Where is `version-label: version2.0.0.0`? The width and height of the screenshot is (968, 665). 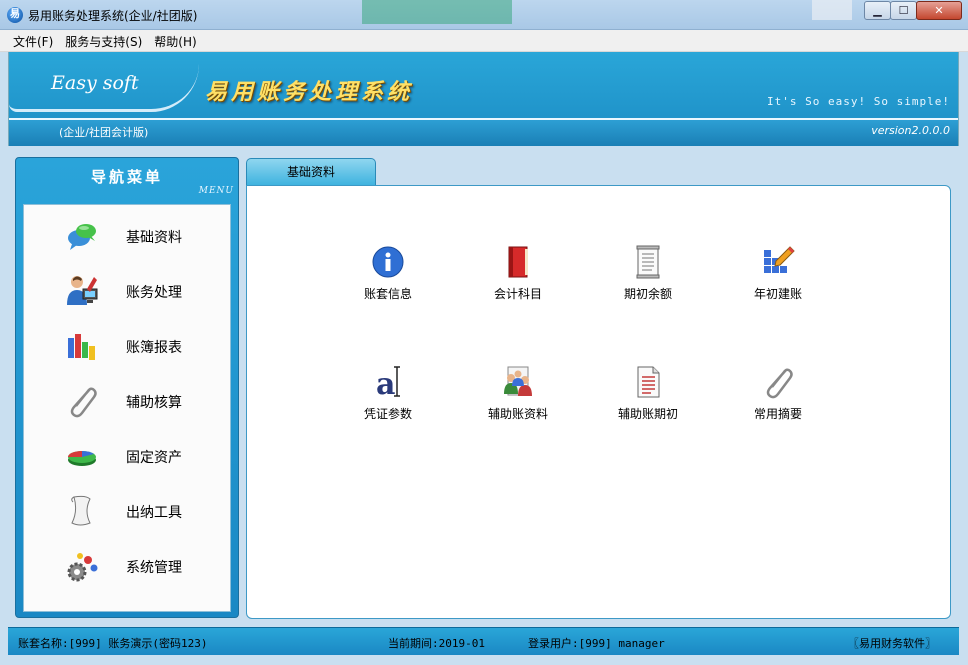
version-label: version2.0.0.0 is located at coordinates (910, 130).